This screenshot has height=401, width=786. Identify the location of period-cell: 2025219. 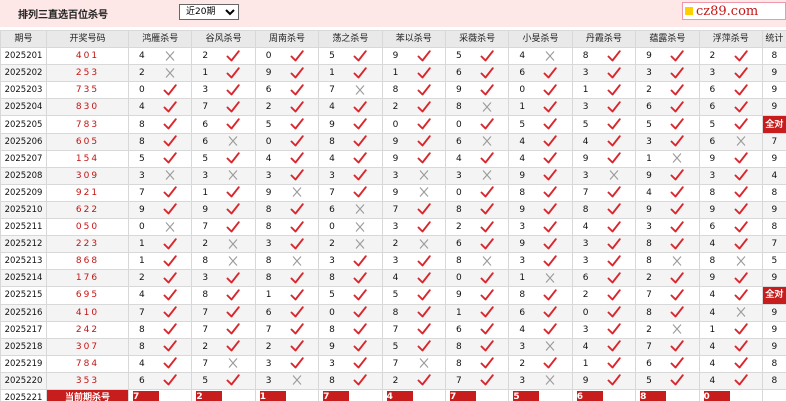
(23, 363).